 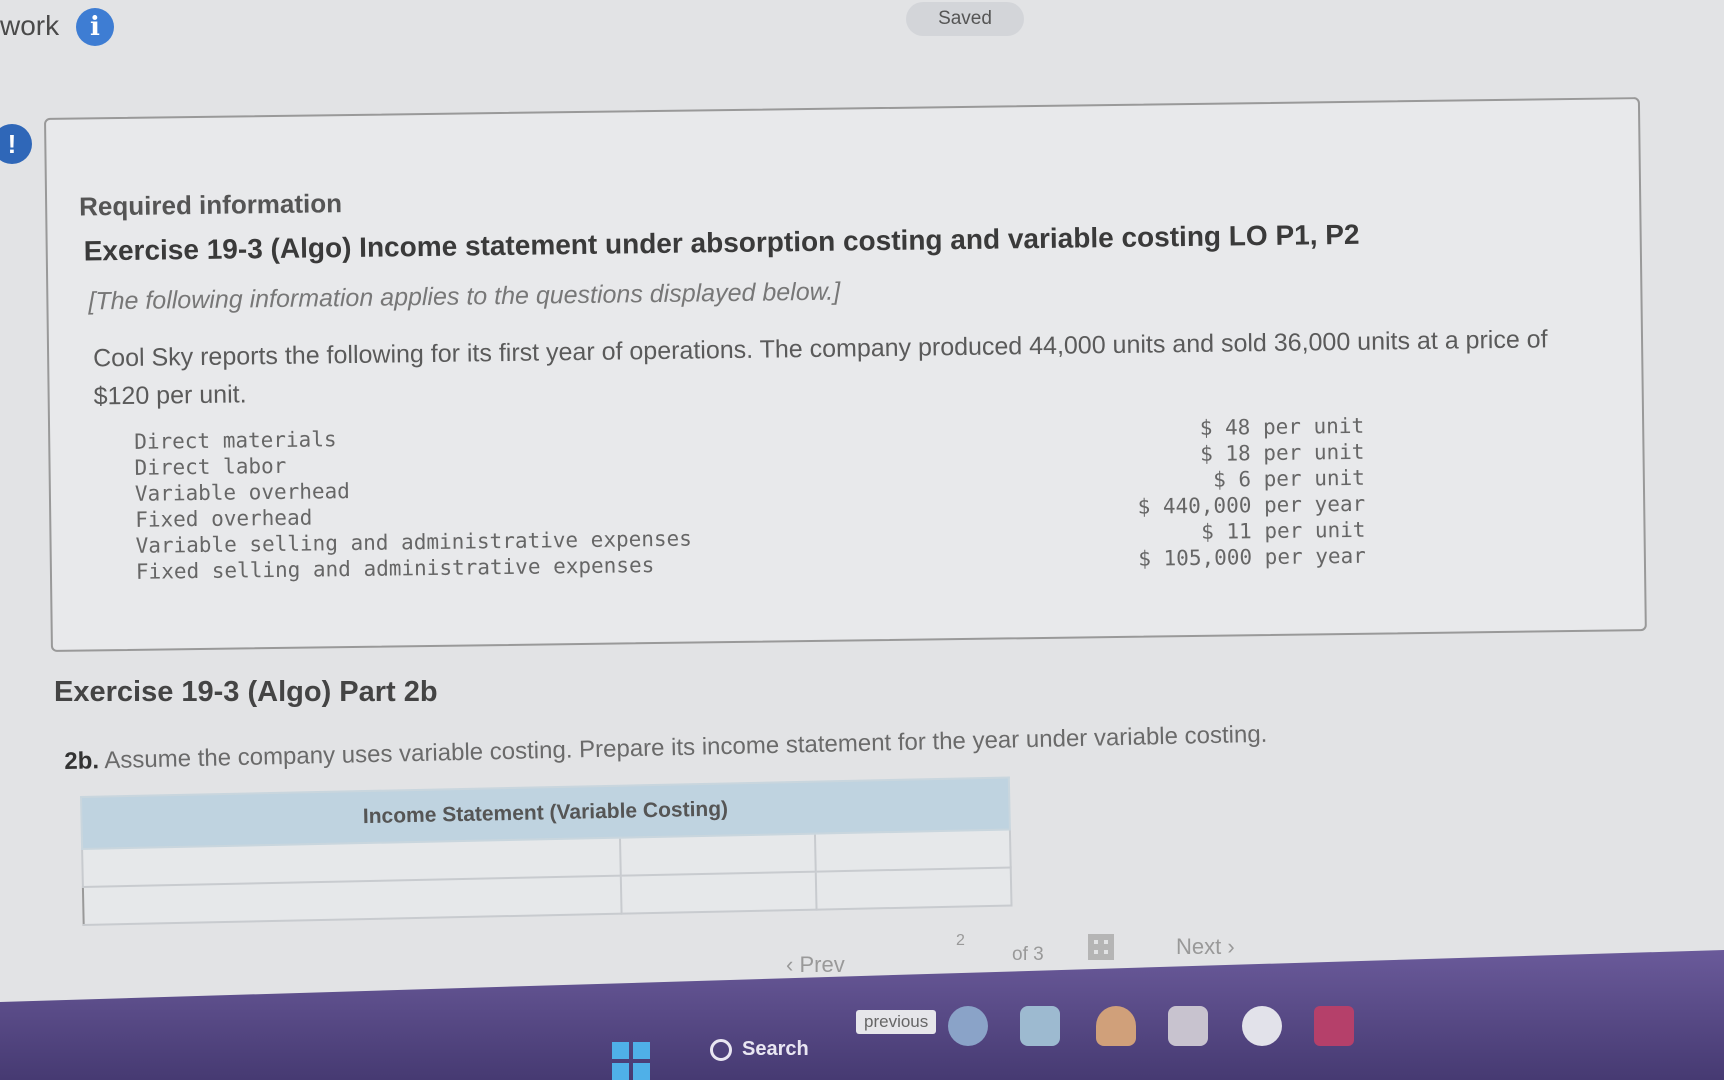 I want to click on part-title: Exercise 19-3 (Algo) Part 2b, so click(x=246, y=692).